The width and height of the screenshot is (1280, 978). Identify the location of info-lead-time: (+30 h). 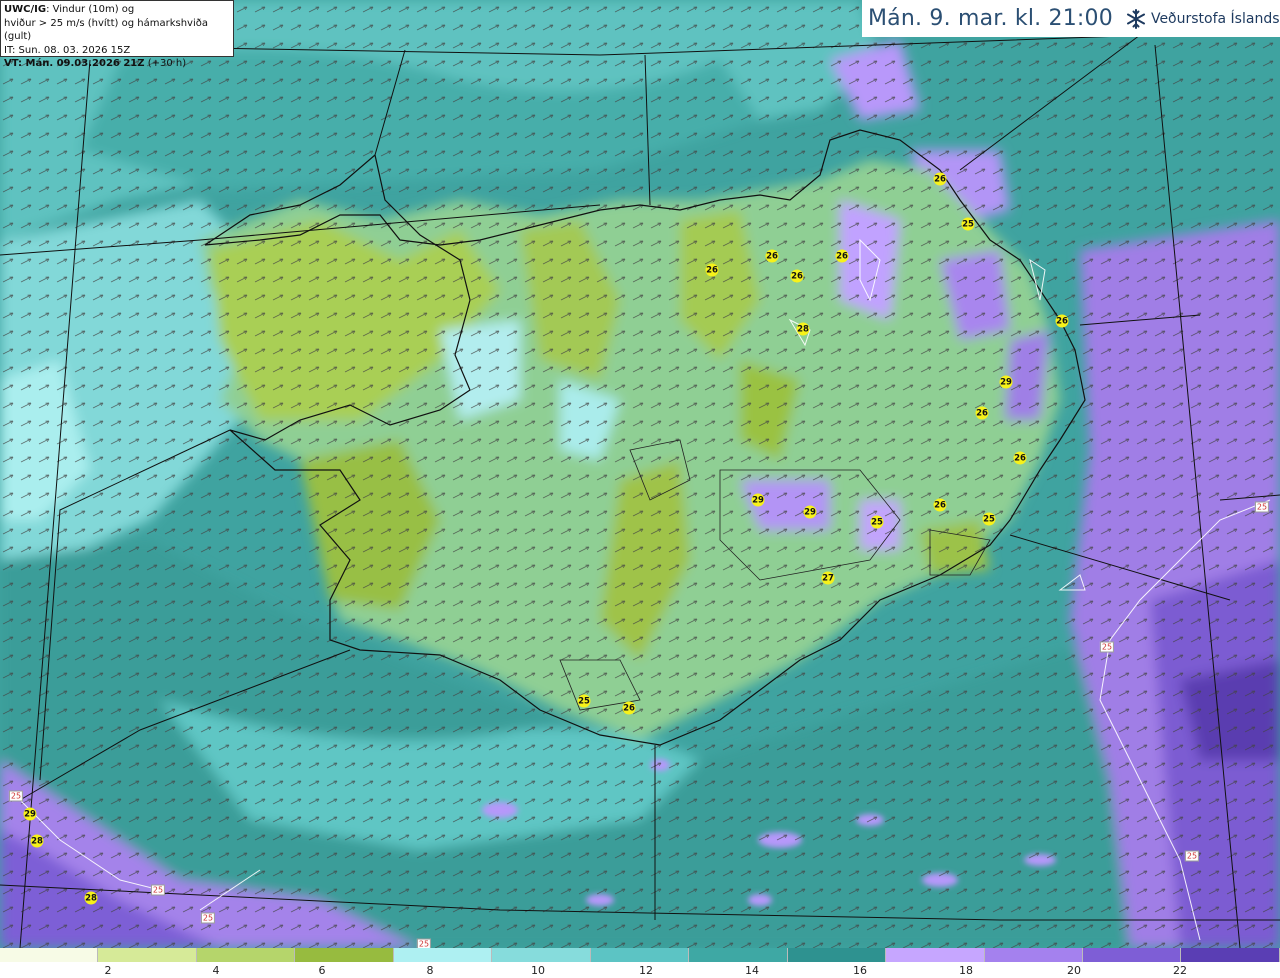
(165, 63).